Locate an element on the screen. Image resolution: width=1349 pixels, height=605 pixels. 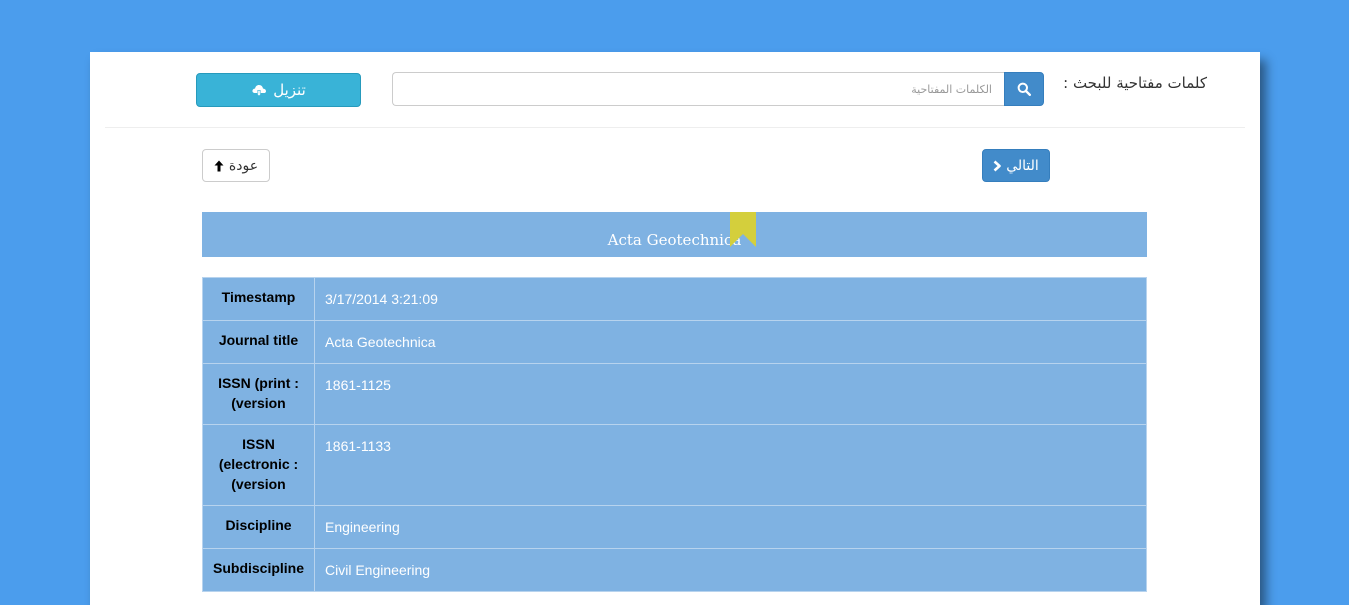
search-icon is located at coordinates (1024, 89).